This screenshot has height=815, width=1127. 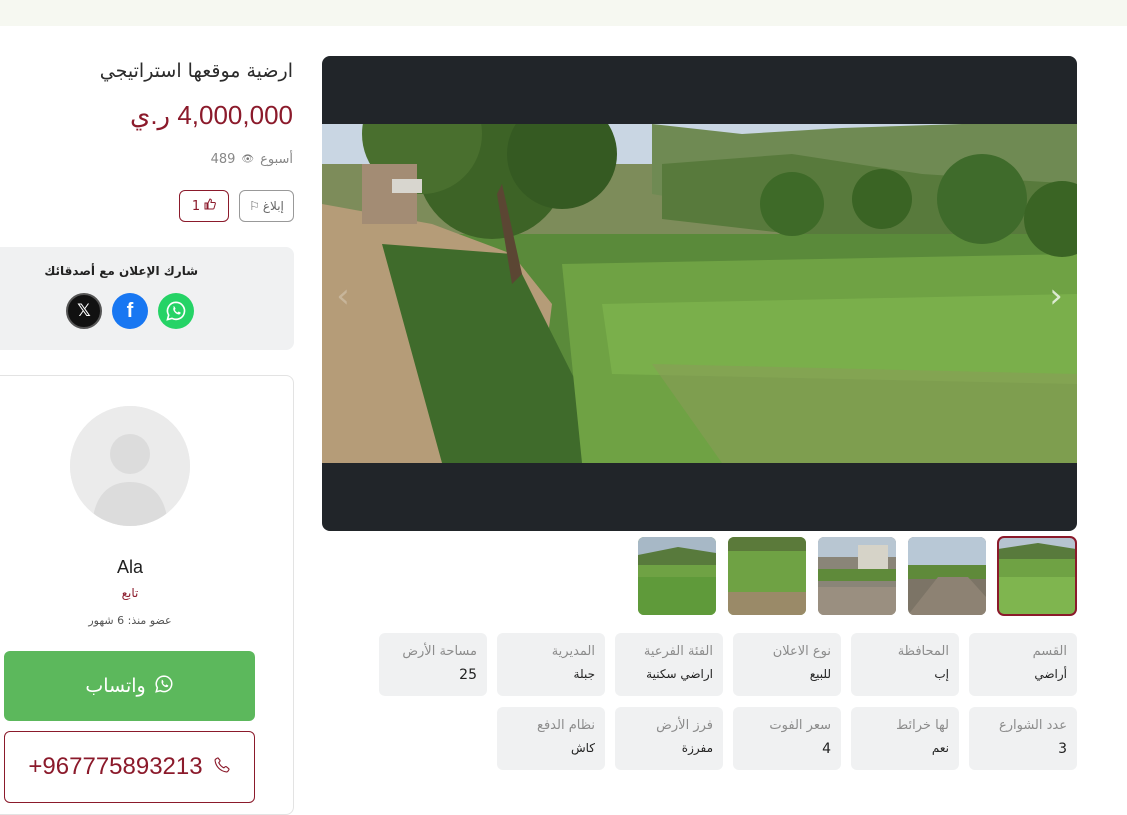 I want to click on facebook-icon: f, so click(x=130, y=311).